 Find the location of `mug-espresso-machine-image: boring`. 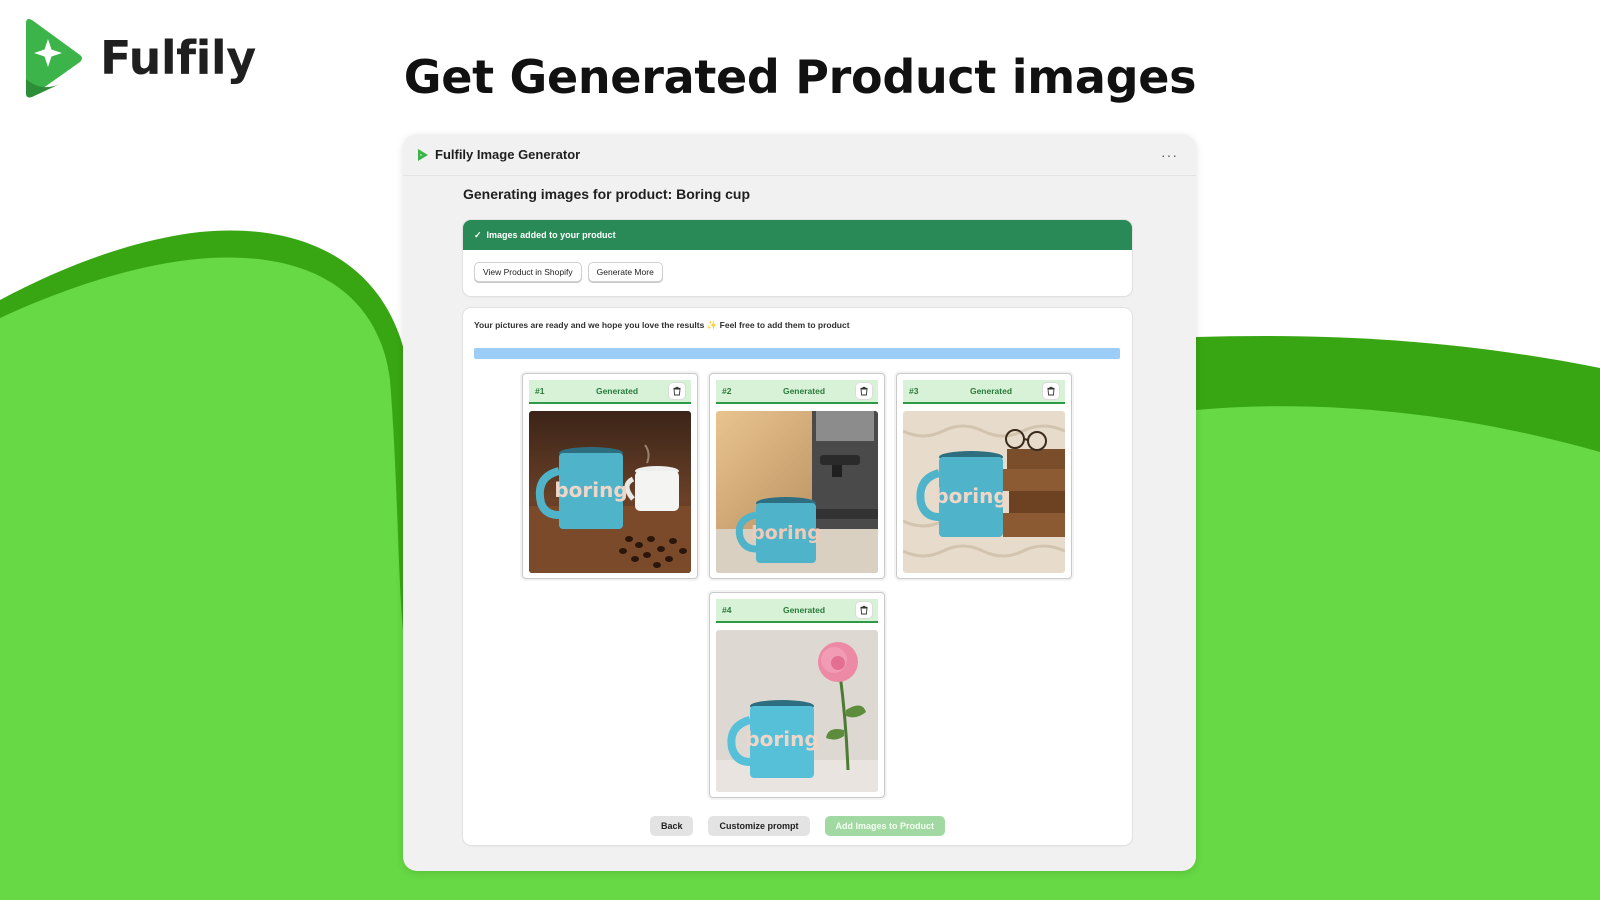

mug-espresso-machine-image: boring is located at coordinates (797, 492).